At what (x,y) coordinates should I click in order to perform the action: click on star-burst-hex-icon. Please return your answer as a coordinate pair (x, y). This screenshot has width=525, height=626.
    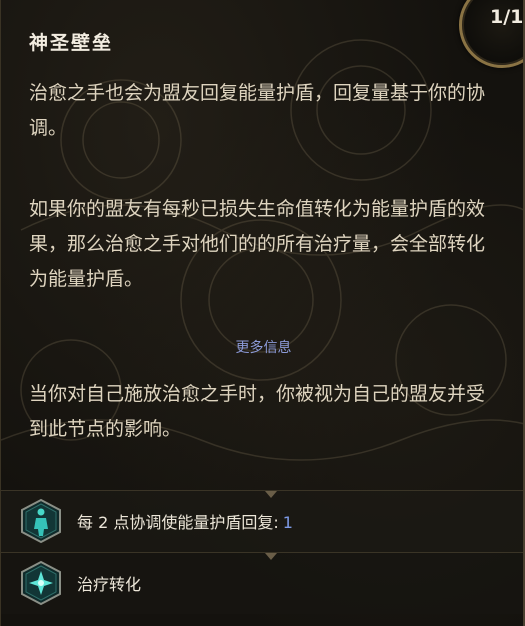
    Looking at the image, I should click on (41, 583).